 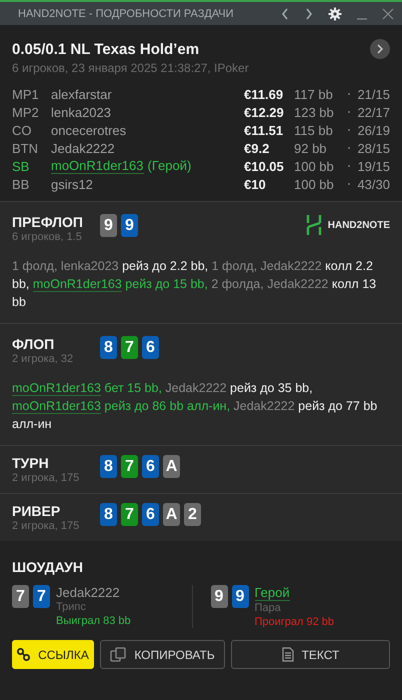 What do you see at coordinates (264, 112) in the screenshot?
I see `player-stack: €12.29` at bounding box center [264, 112].